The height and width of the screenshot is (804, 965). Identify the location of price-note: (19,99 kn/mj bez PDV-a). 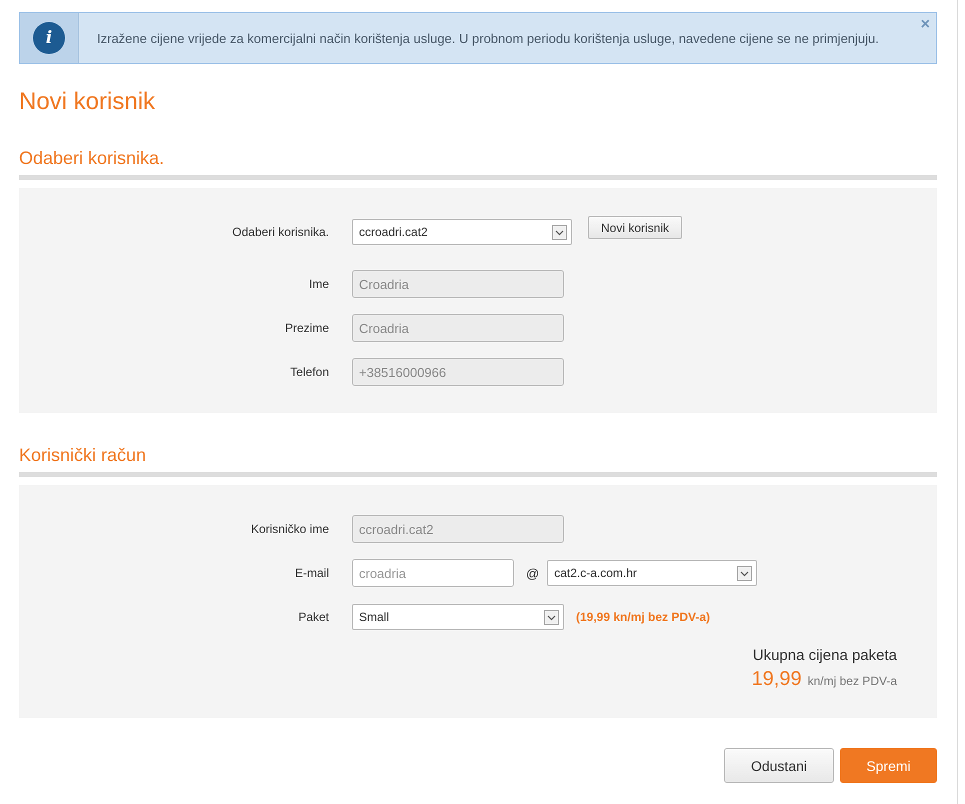
(643, 617).